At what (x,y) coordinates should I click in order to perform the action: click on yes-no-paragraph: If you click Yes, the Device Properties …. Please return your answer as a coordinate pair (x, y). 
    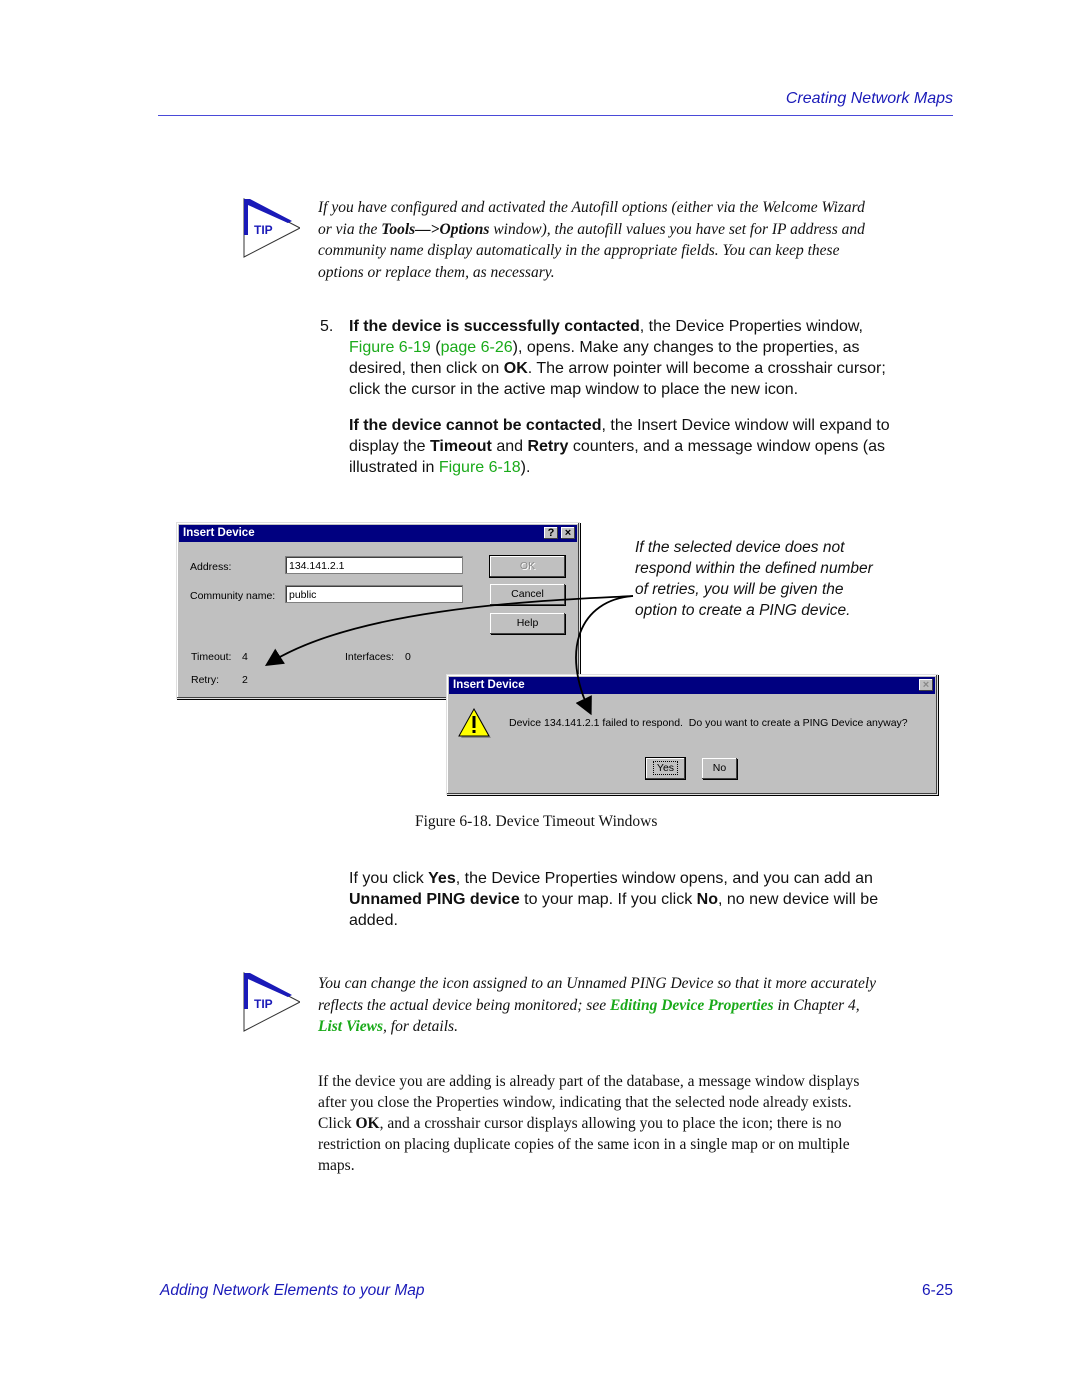
    Looking at the image, I should click on (614, 899).